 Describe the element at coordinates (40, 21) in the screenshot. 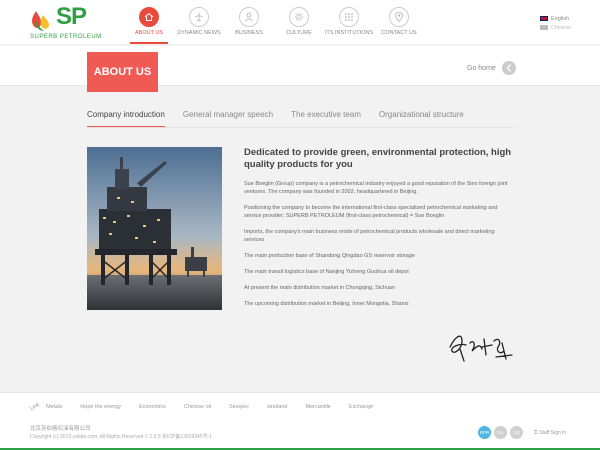

I see `logo-drops-icon` at that location.